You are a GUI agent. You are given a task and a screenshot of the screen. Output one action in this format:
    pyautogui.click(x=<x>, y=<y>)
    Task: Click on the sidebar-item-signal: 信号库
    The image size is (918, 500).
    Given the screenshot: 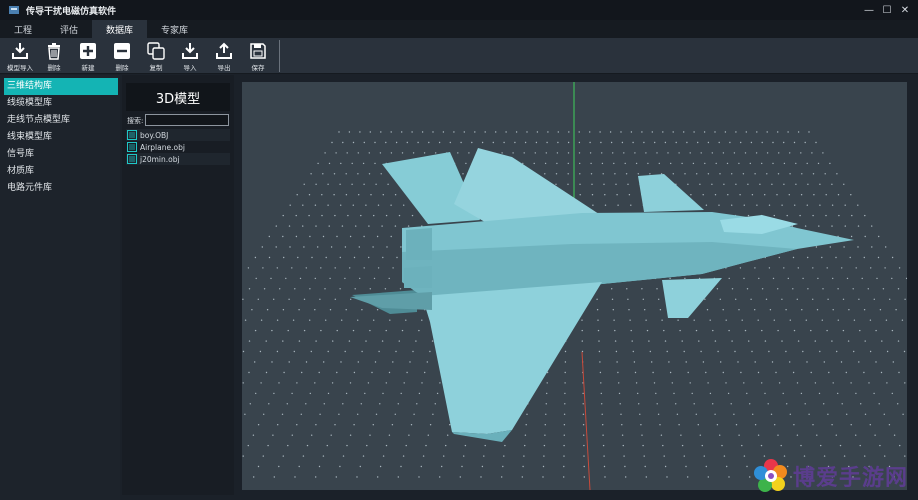 What is the action you would take?
    pyautogui.click(x=60, y=154)
    